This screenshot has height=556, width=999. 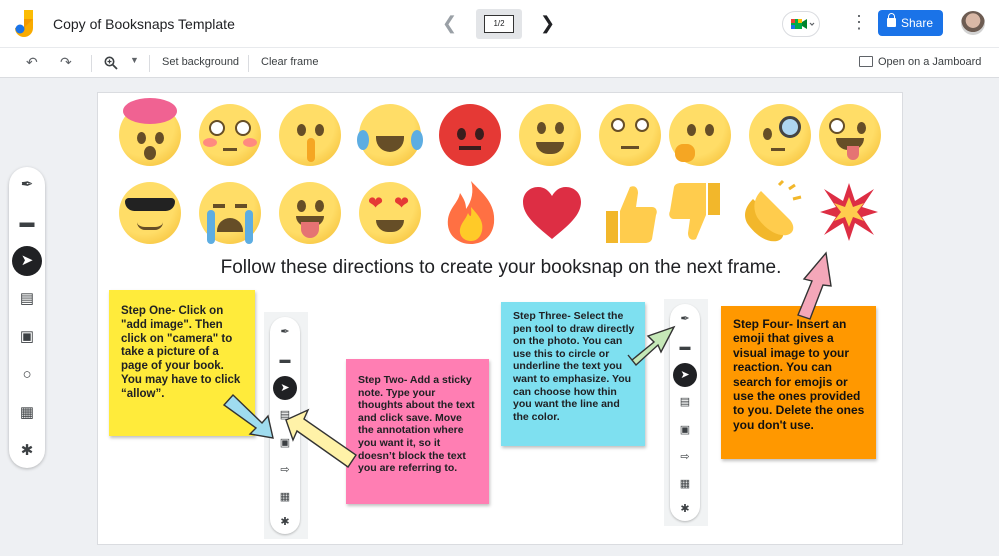 I want to click on chevron-left-icon: ❮, so click(x=449, y=23).